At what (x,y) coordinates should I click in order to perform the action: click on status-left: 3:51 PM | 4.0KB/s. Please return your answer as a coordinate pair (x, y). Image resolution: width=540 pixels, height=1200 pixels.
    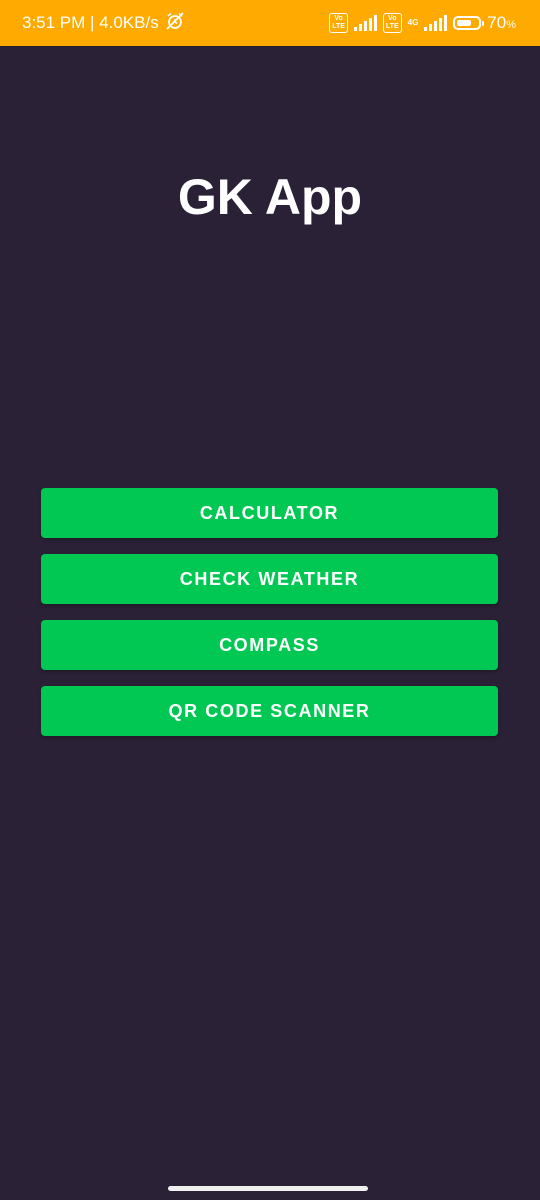
    Looking at the image, I should click on (103, 23).